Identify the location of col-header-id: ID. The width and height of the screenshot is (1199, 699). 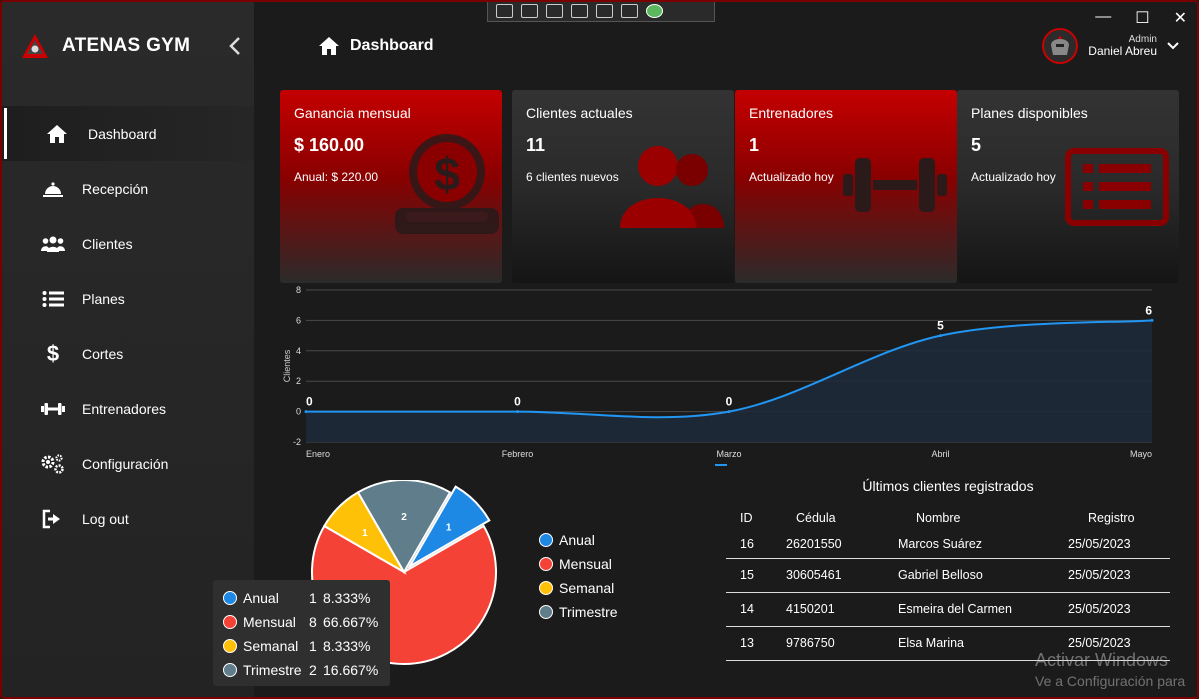
(750, 518).